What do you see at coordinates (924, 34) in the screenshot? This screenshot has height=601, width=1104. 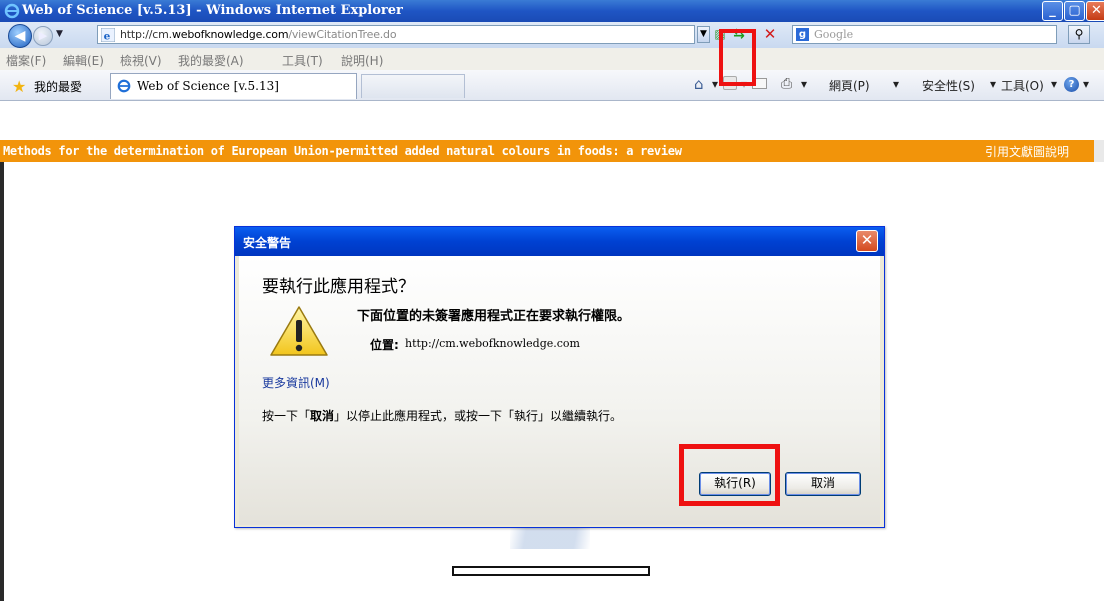 I see `search-input: g Google` at bounding box center [924, 34].